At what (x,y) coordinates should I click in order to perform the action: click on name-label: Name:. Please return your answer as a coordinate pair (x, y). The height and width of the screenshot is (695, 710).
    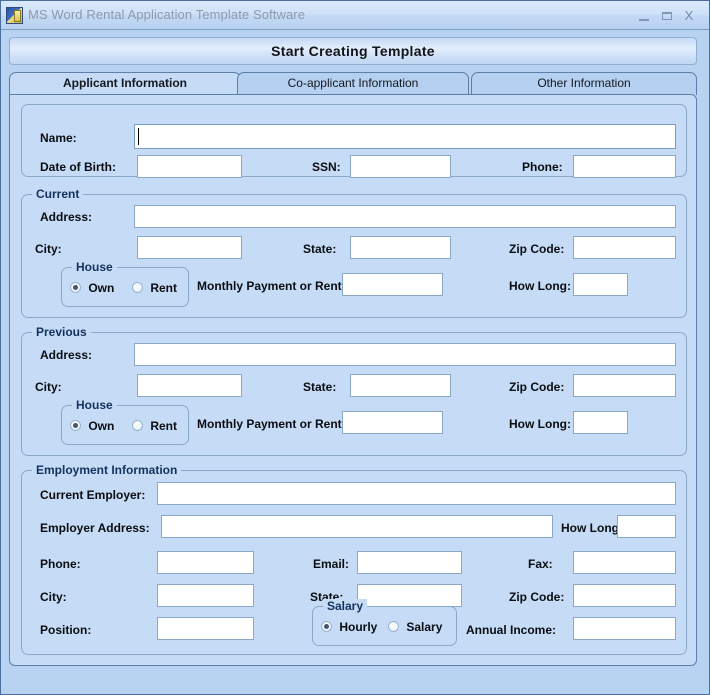
    Looking at the image, I should click on (58, 138).